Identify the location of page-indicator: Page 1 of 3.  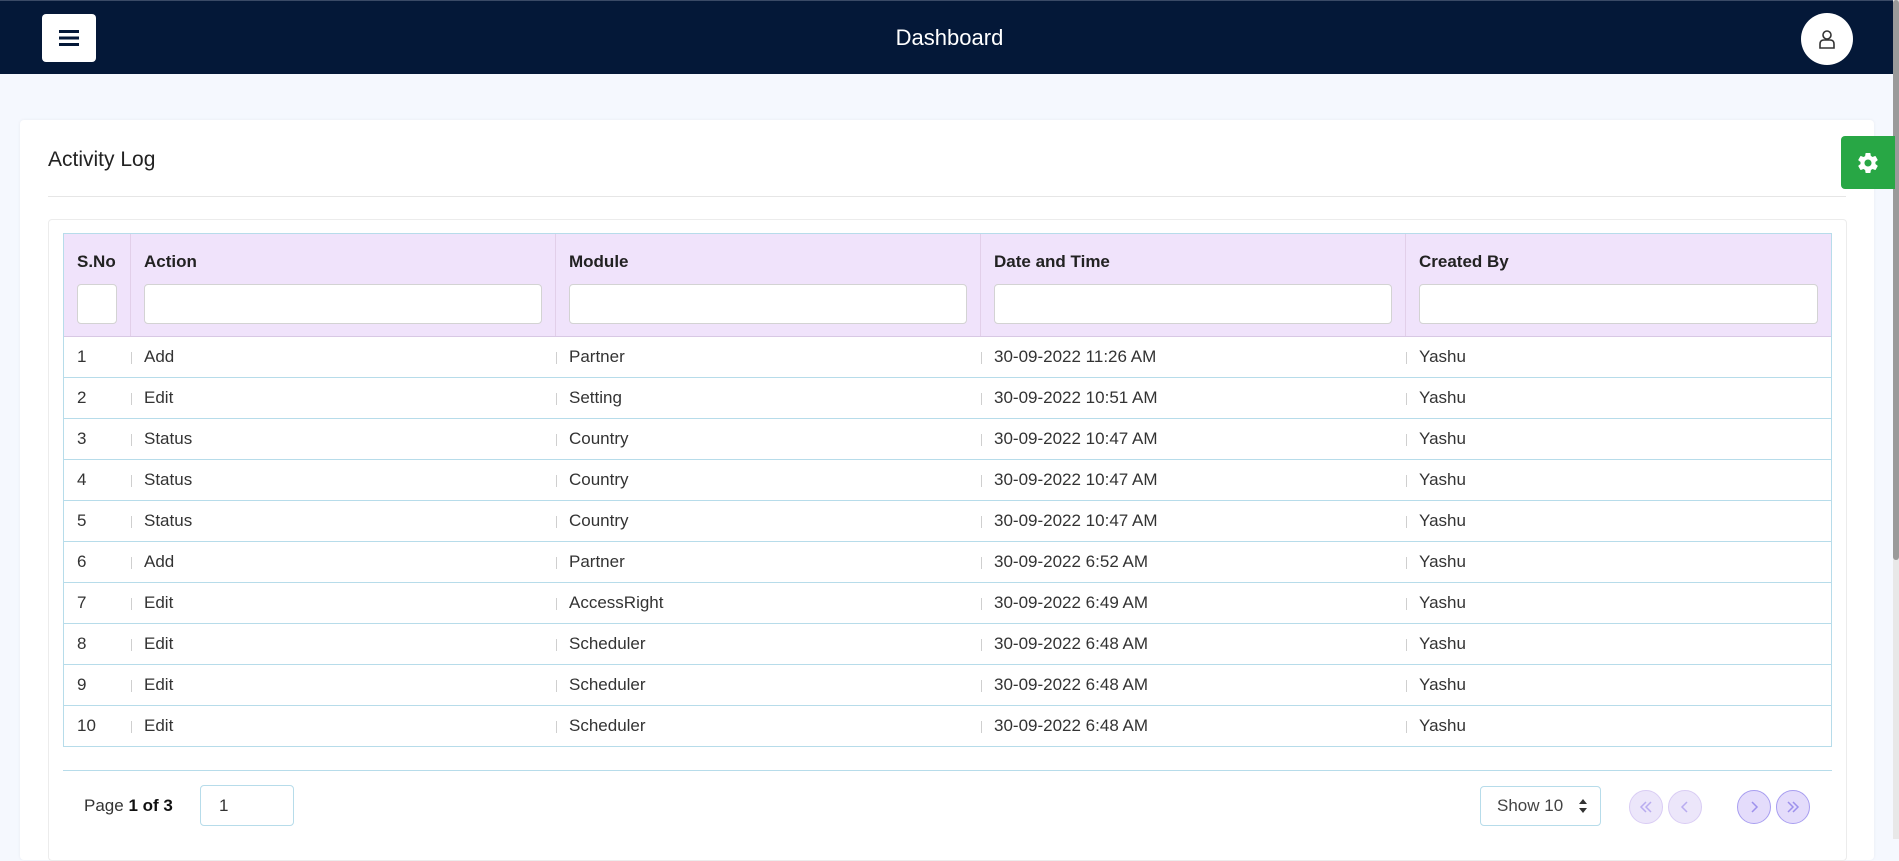
(128, 806).